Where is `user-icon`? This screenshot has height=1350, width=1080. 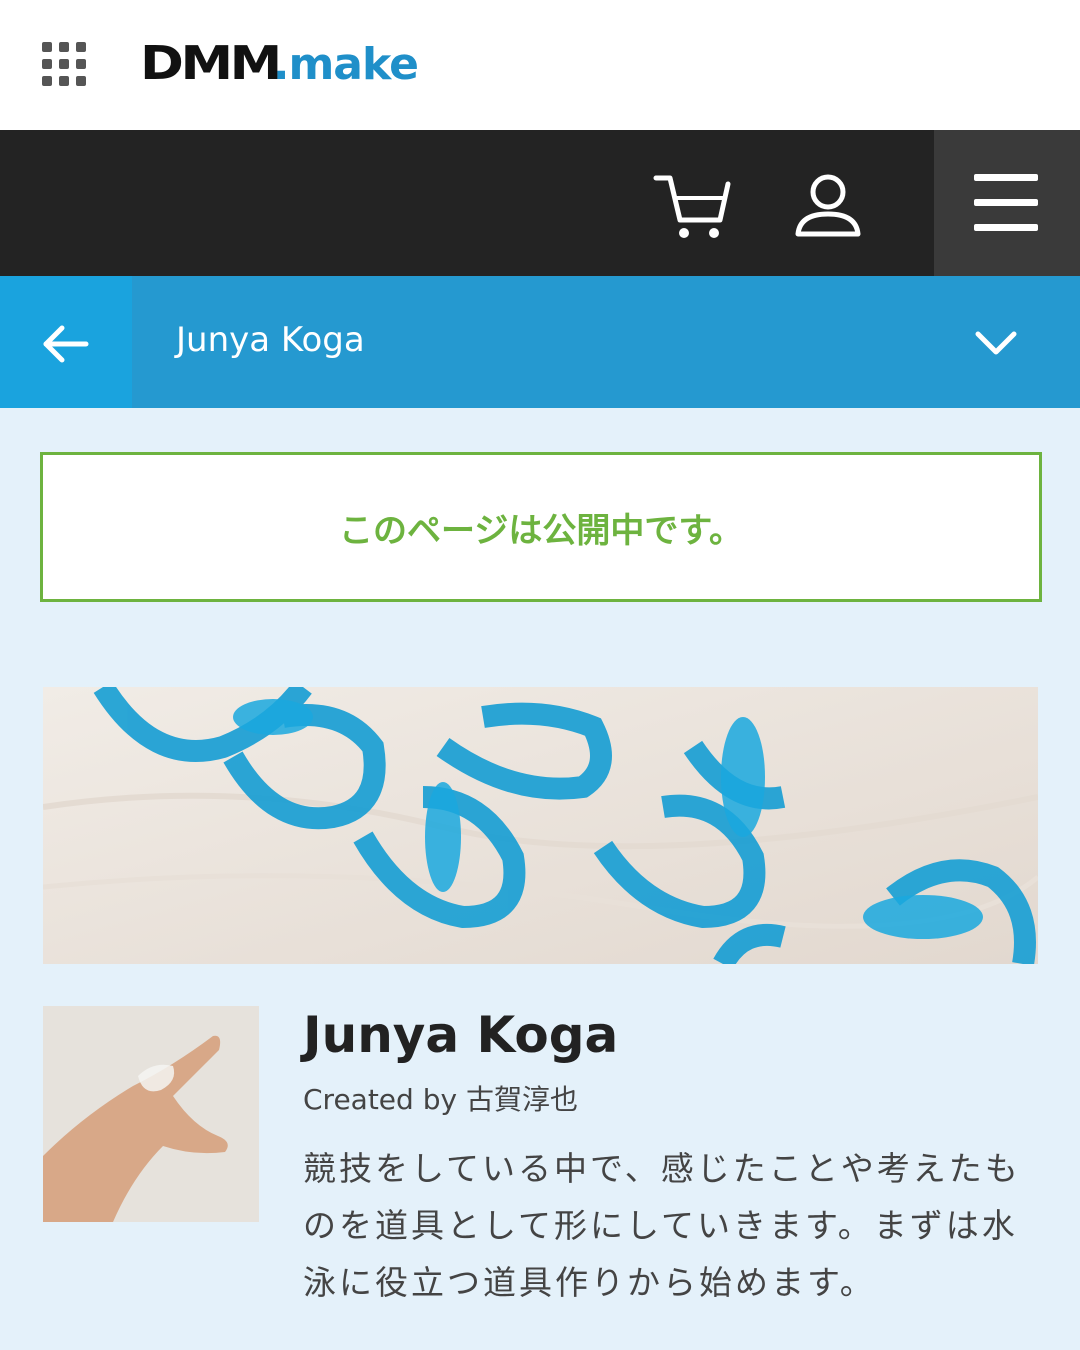
user-icon is located at coordinates (828, 205).